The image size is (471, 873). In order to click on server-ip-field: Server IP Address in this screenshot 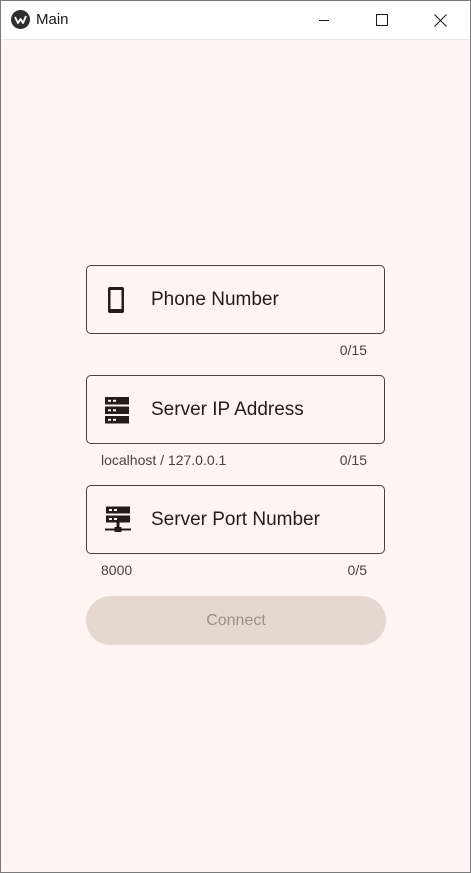, I will do `click(235, 409)`.